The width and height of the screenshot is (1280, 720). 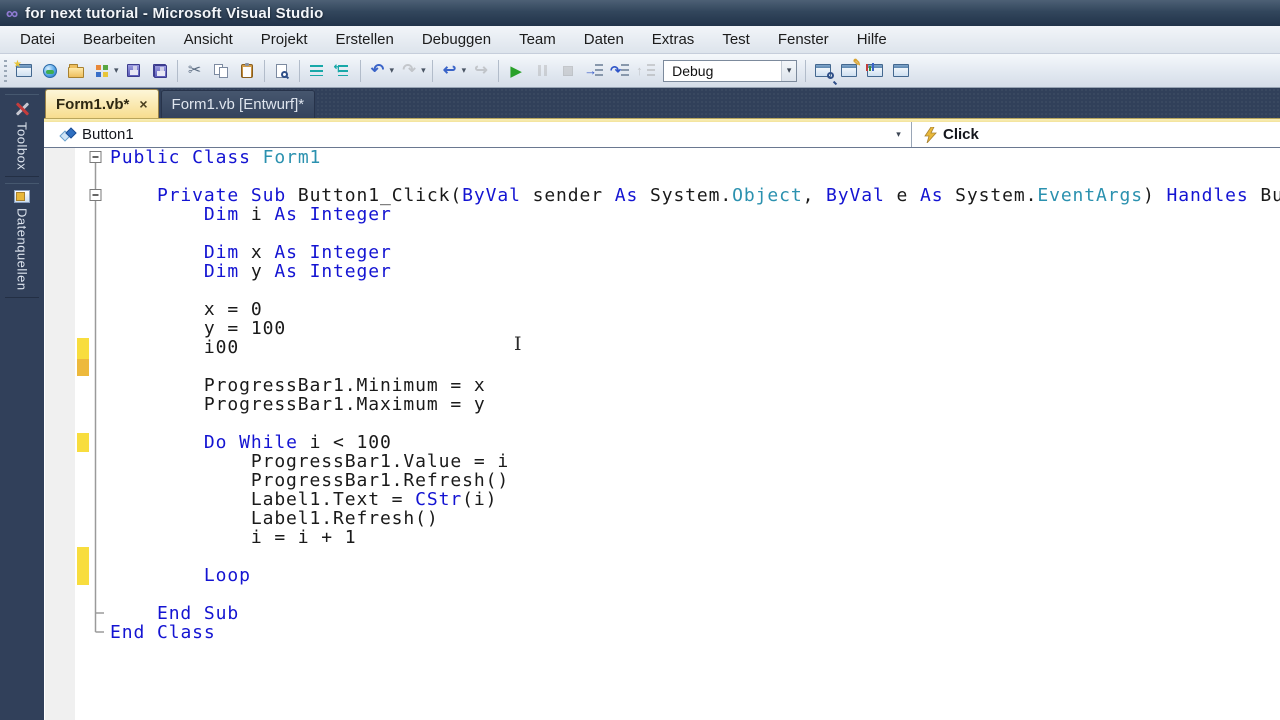 I want to click on text-cursor-ibeam: I, so click(x=518, y=344).